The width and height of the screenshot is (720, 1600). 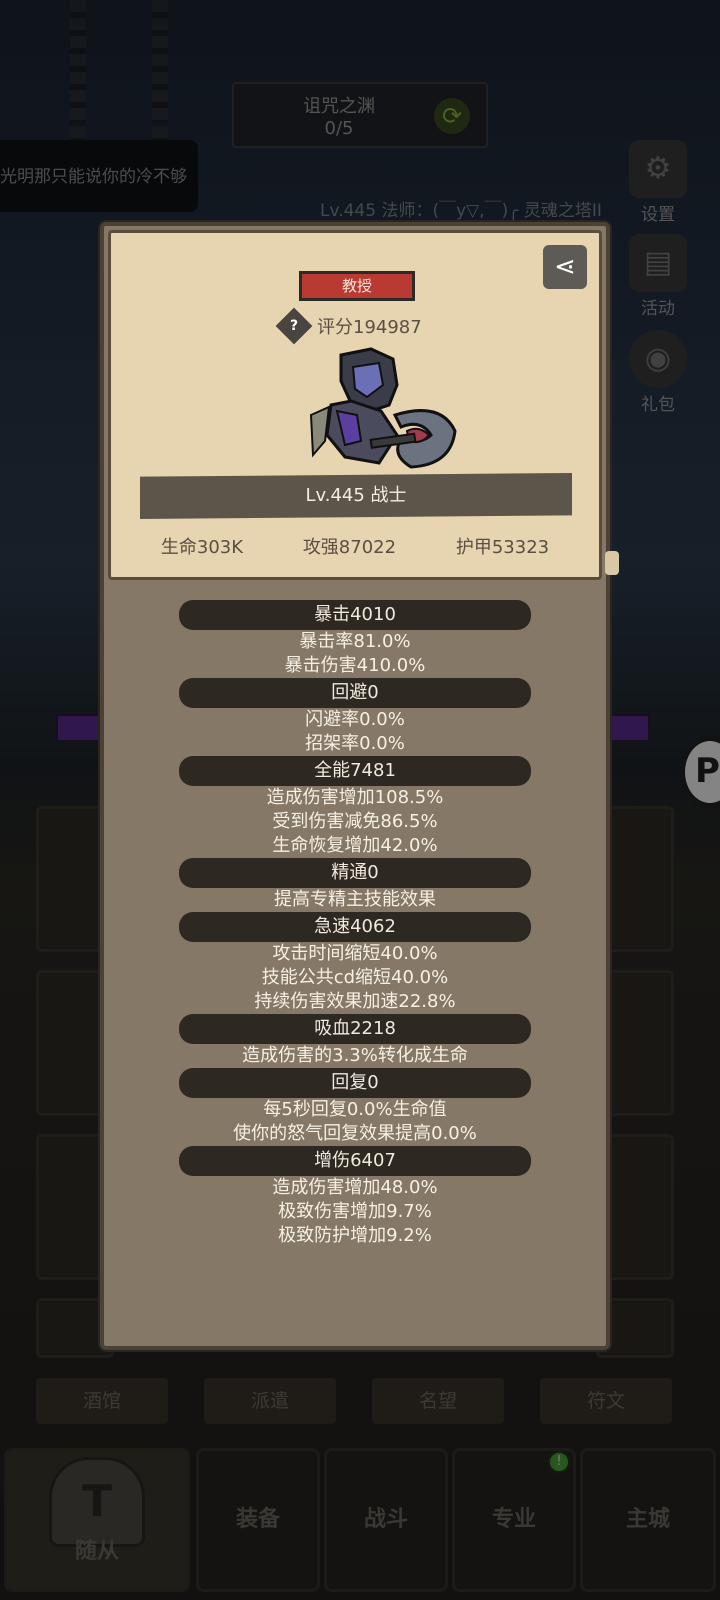 What do you see at coordinates (355, 1161) in the screenshot?
I see `section-damage-bonus: 增伤6407` at bounding box center [355, 1161].